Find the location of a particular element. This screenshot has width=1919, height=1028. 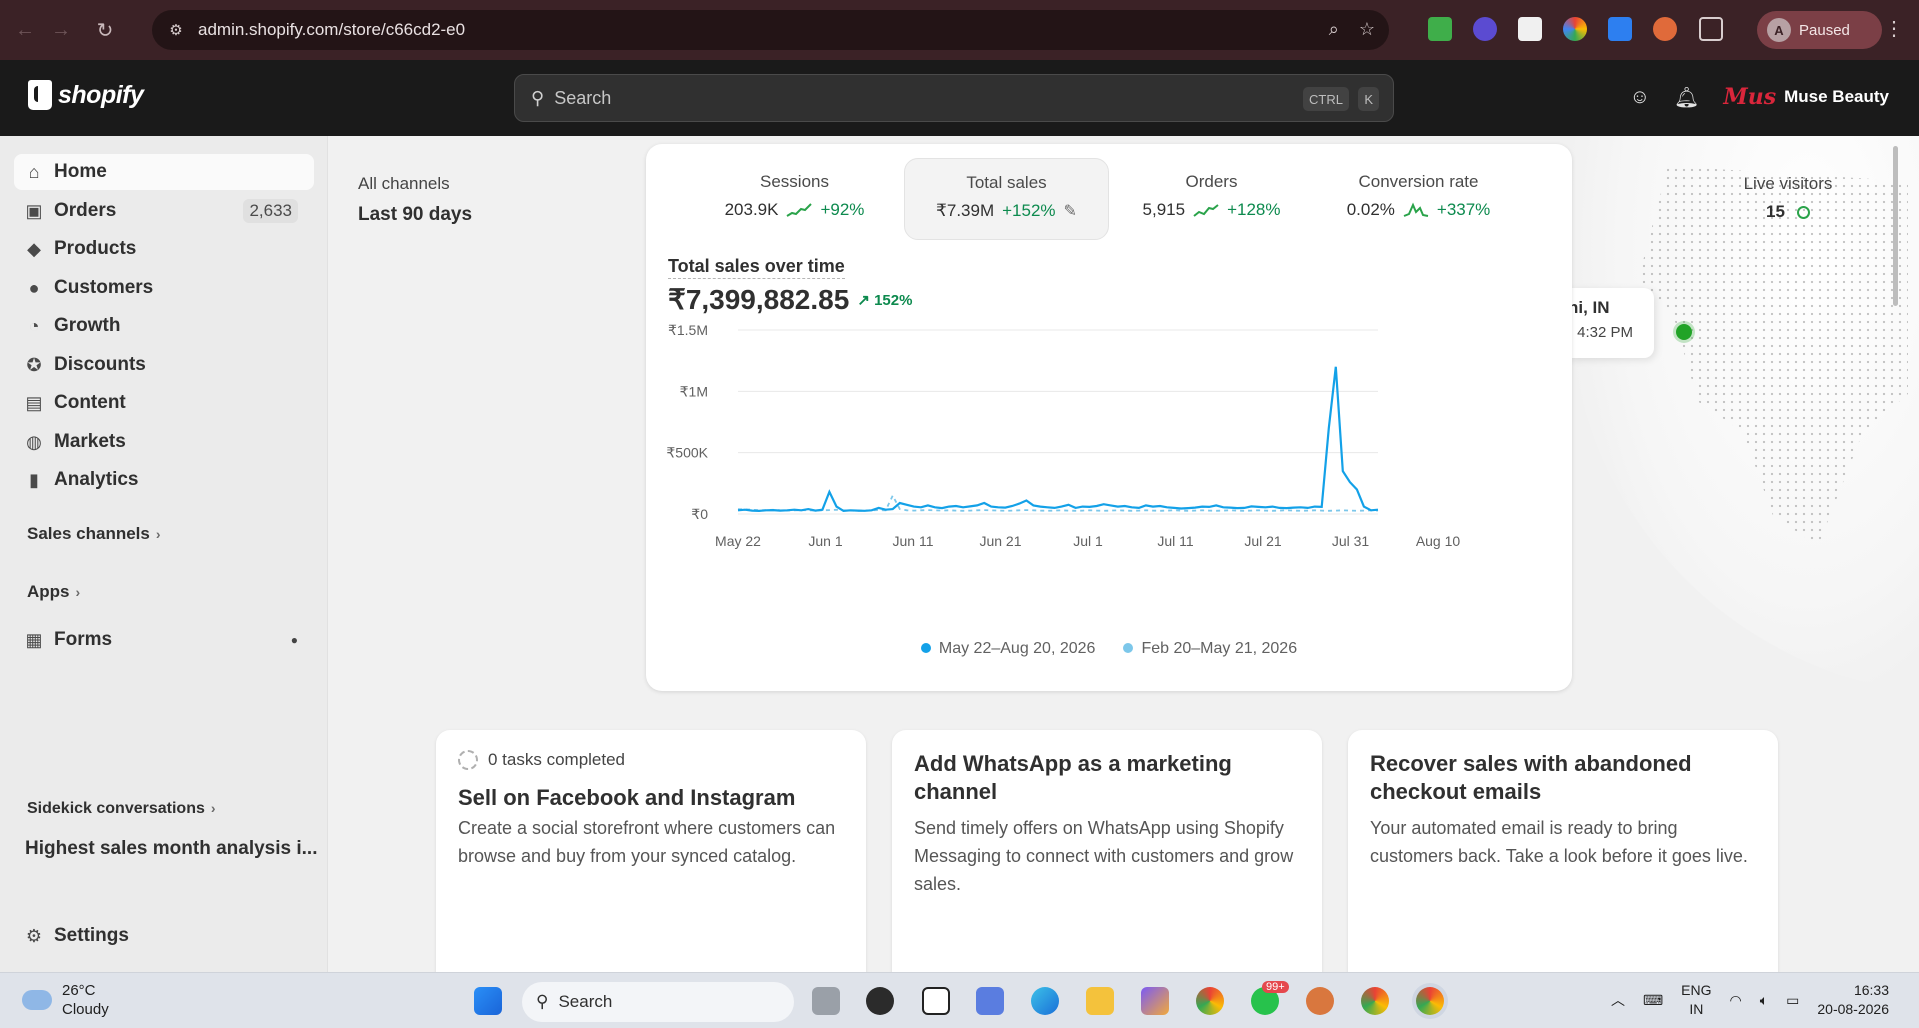

extensions-puzzle-icon is located at coordinates (1711, 29).